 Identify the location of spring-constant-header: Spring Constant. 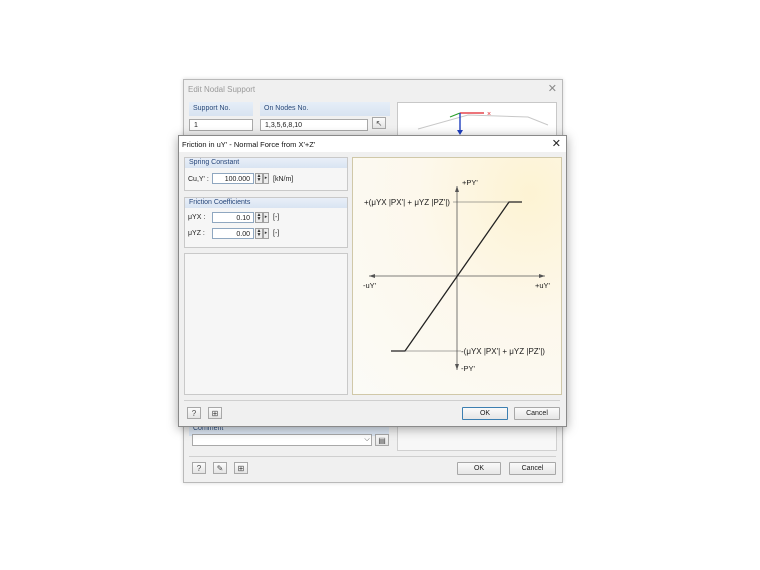
(266, 163).